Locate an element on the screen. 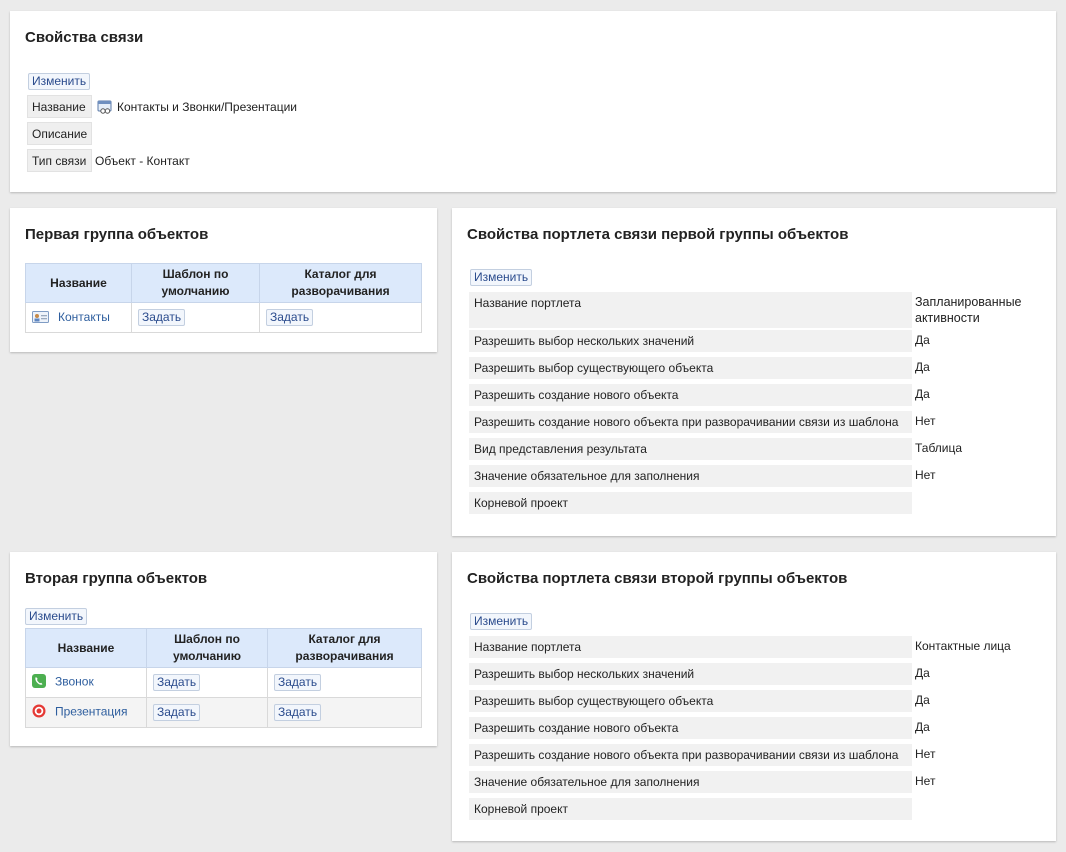 This screenshot has width=1066, height=852. second-group-title: Вторая группа объектов is located at coordinates (116, 578).